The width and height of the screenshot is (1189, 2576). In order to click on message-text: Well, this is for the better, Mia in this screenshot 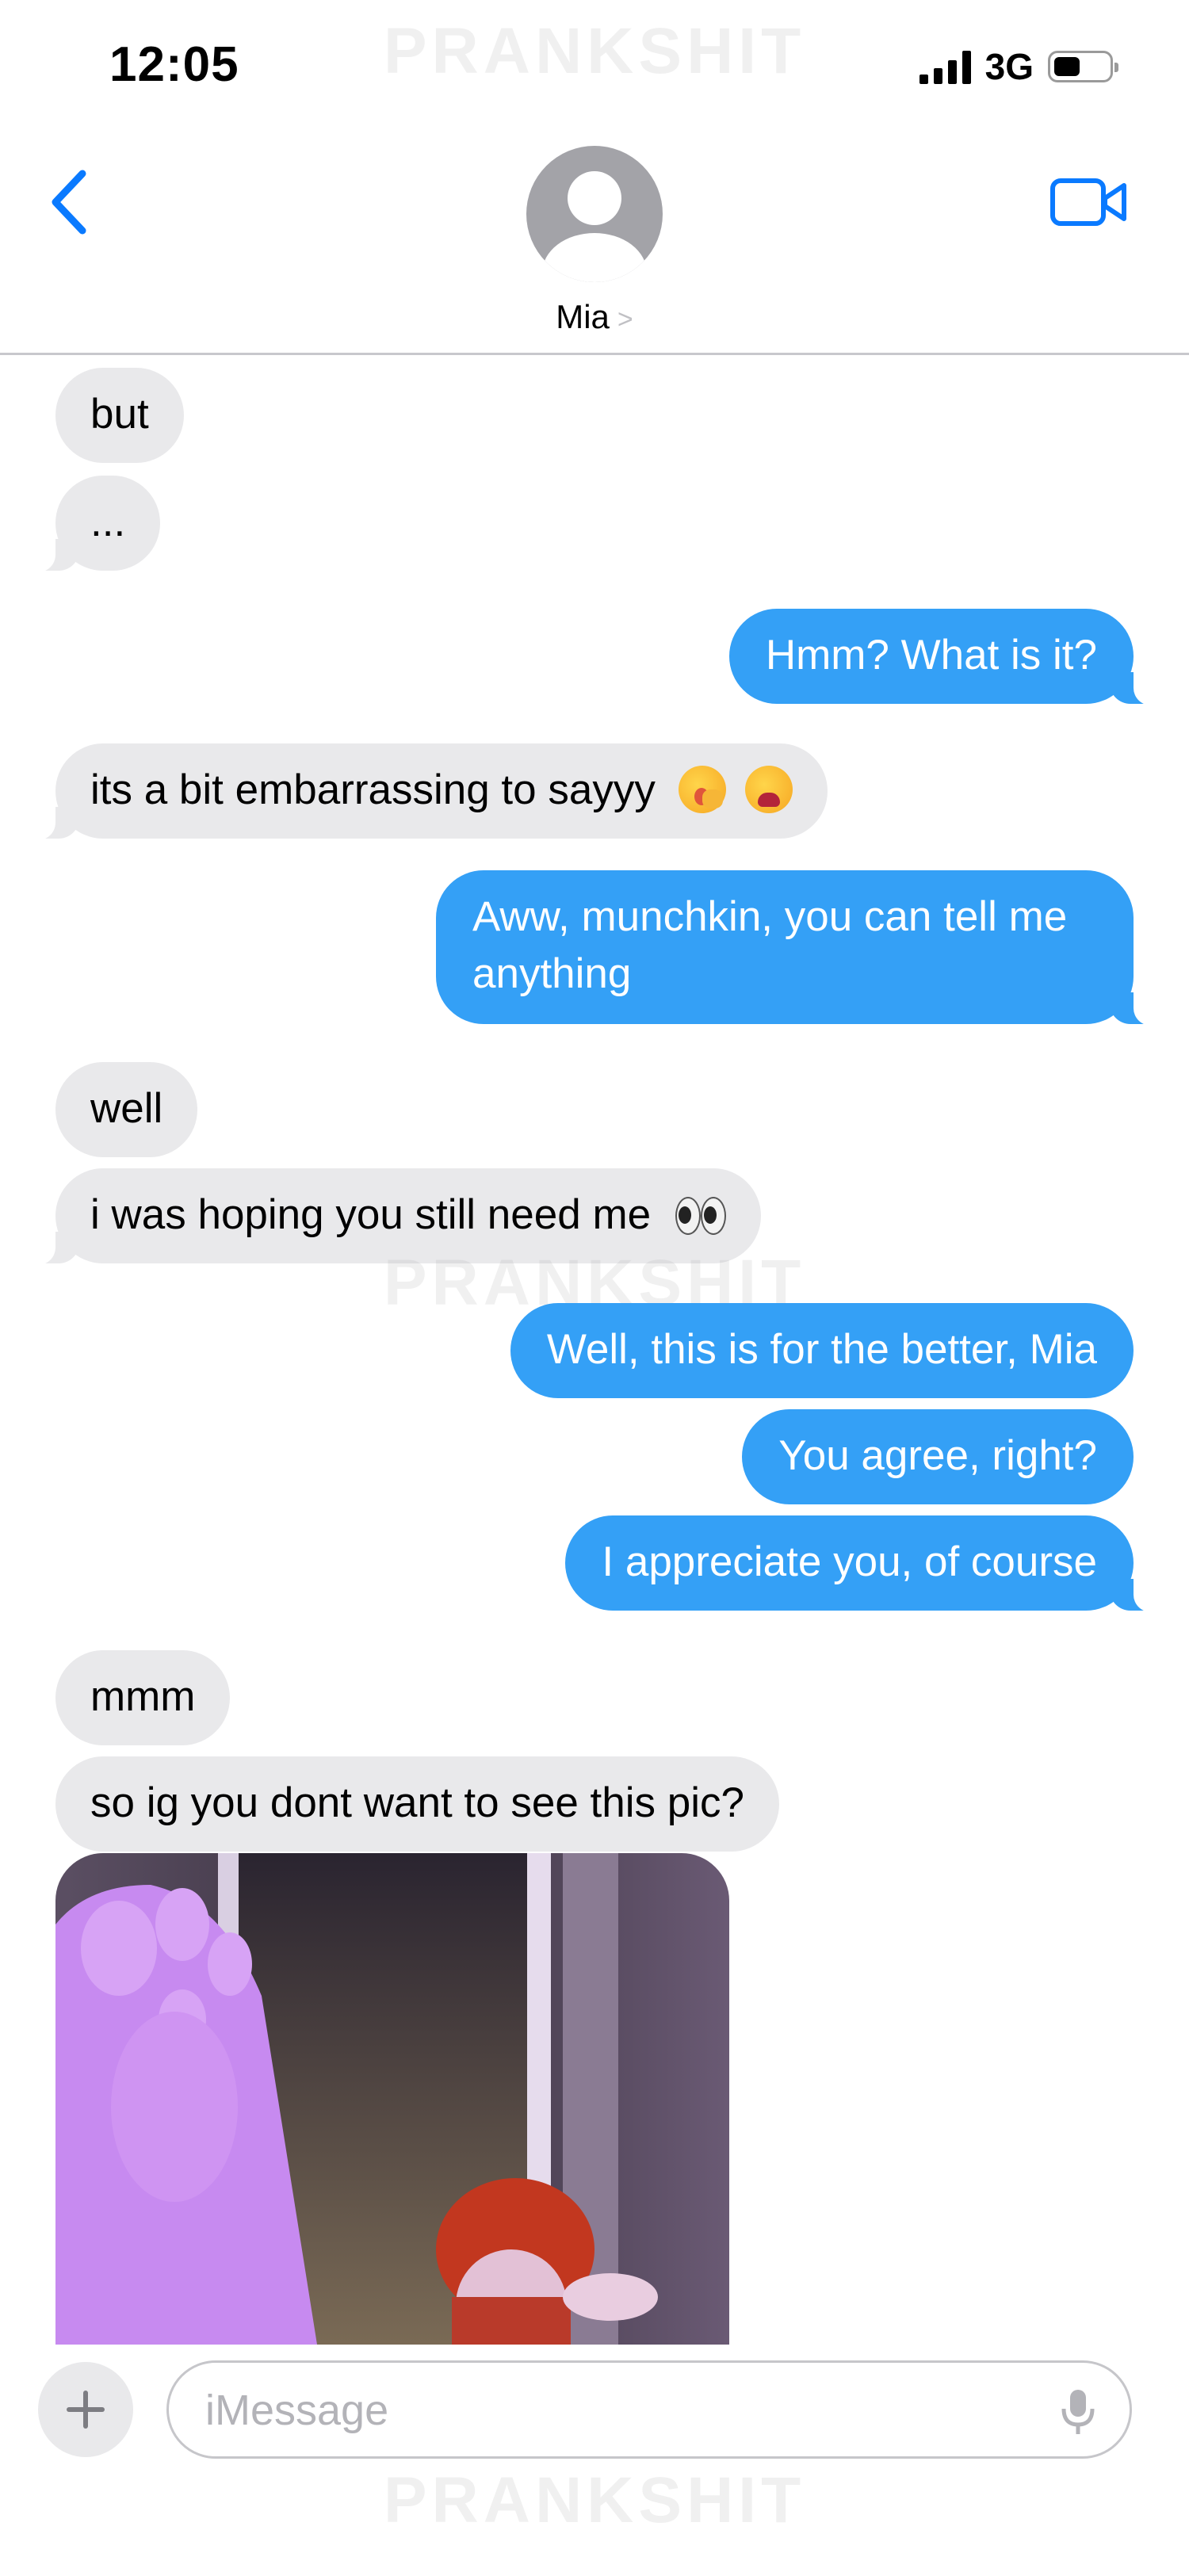, I will do `click(821, 1349)`.